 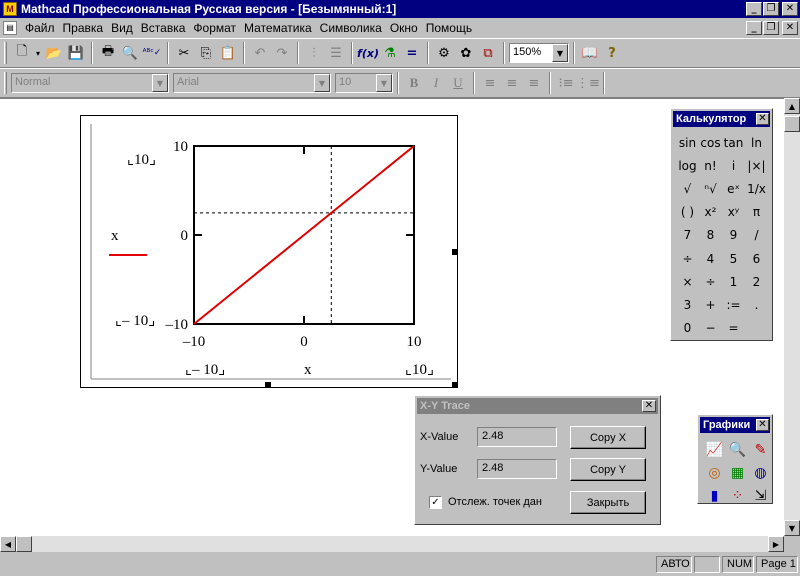 I want to click on calc-key: xʸ, so click(x=733, y=212).